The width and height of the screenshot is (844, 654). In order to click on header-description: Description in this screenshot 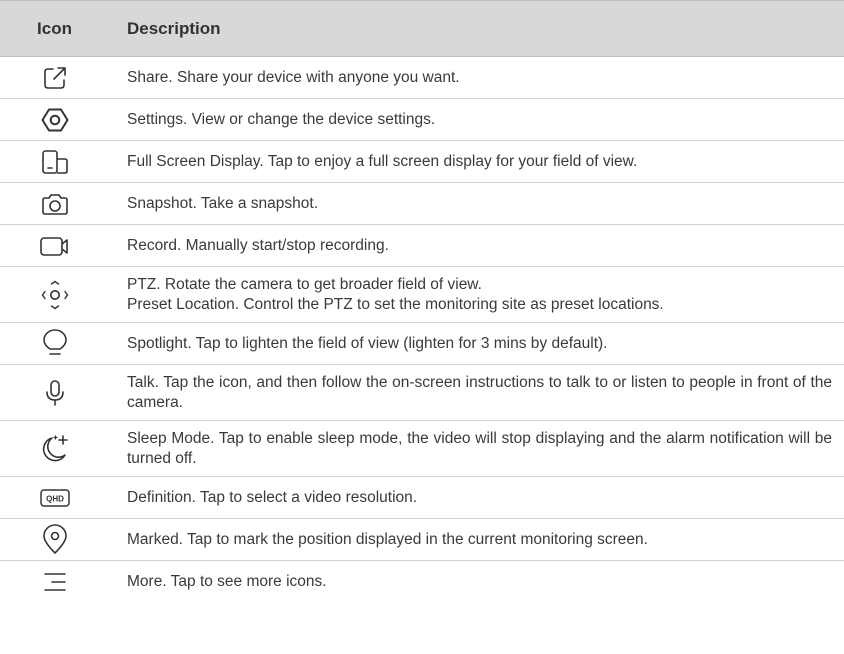, I will do `click(174, 28)`.